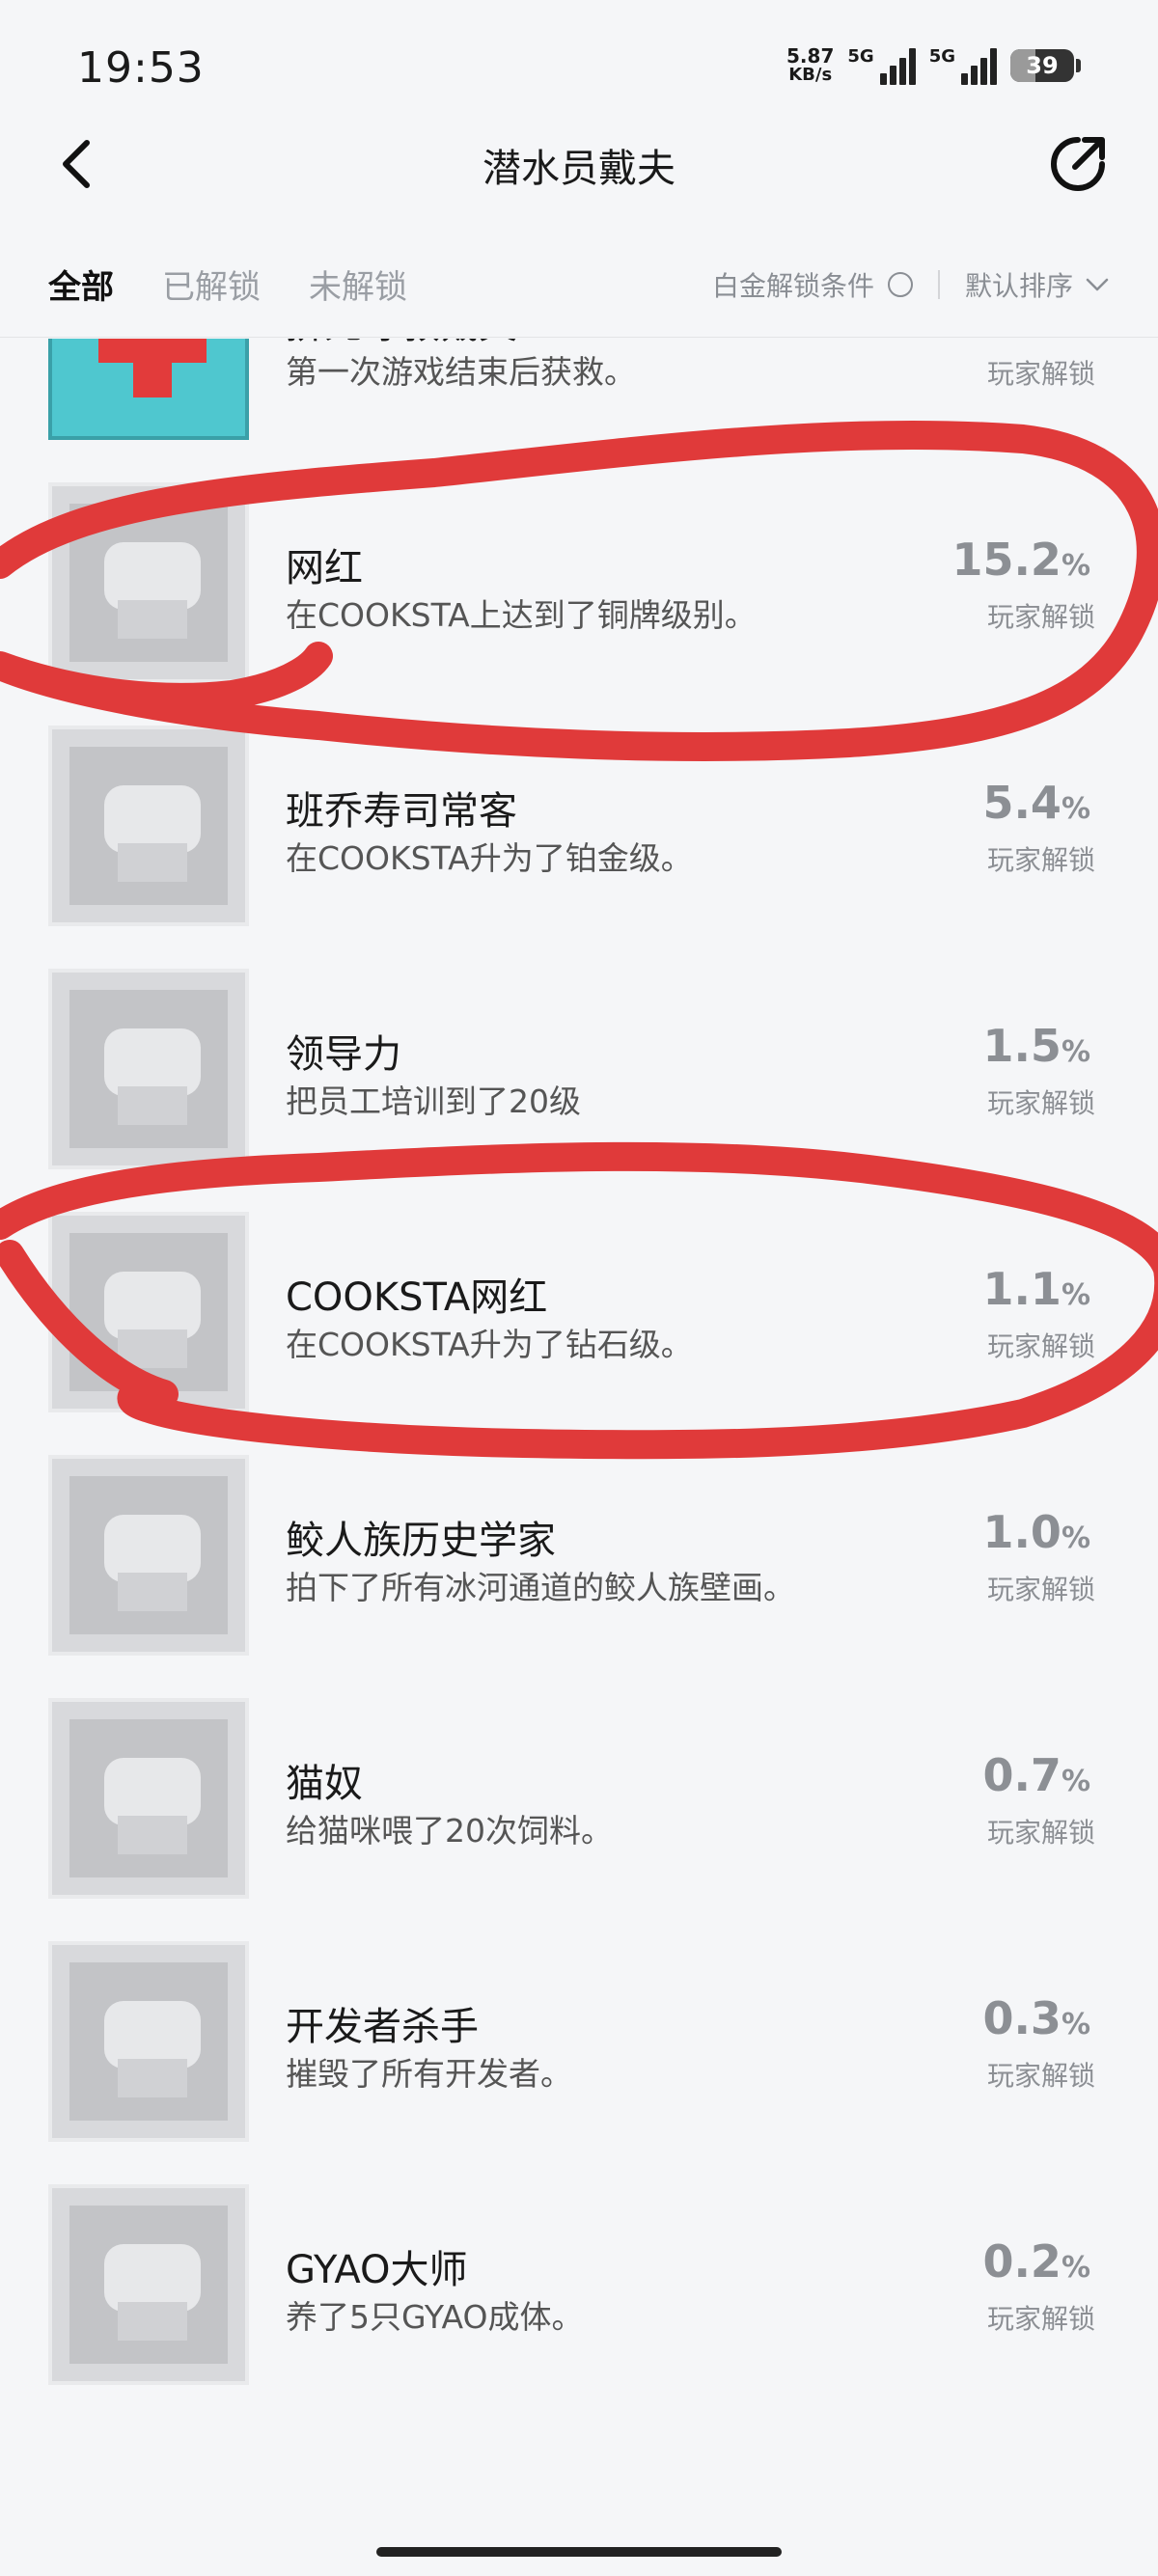 This screenshot has width=1158, height=2576. Describe the element at coordinates (579, 573) in the screenshot. I see `list-item: 网红在COOKSTA上达到了铜牌级别。 15.2% 玩家解锁` at that location.